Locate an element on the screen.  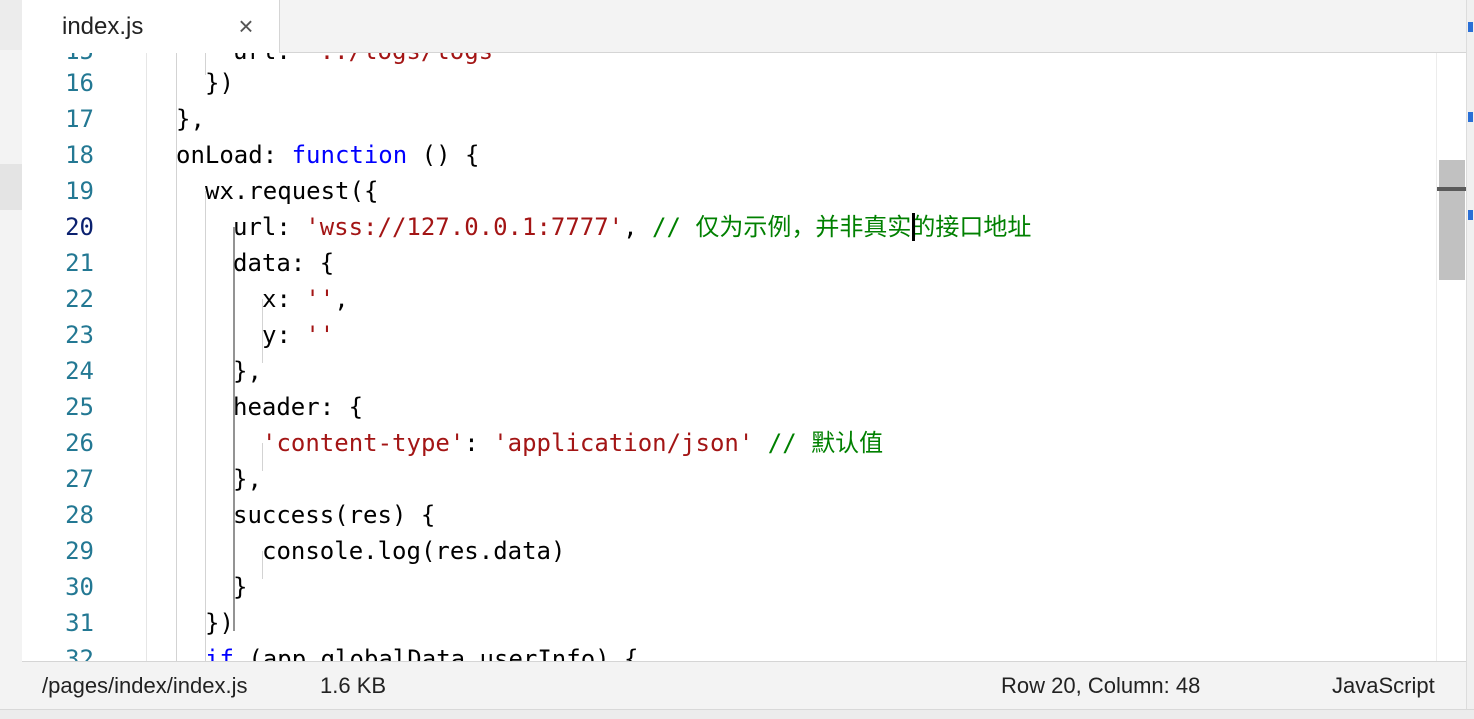
scrollbar-cursor-marker is located at coordinates (1451, 189).